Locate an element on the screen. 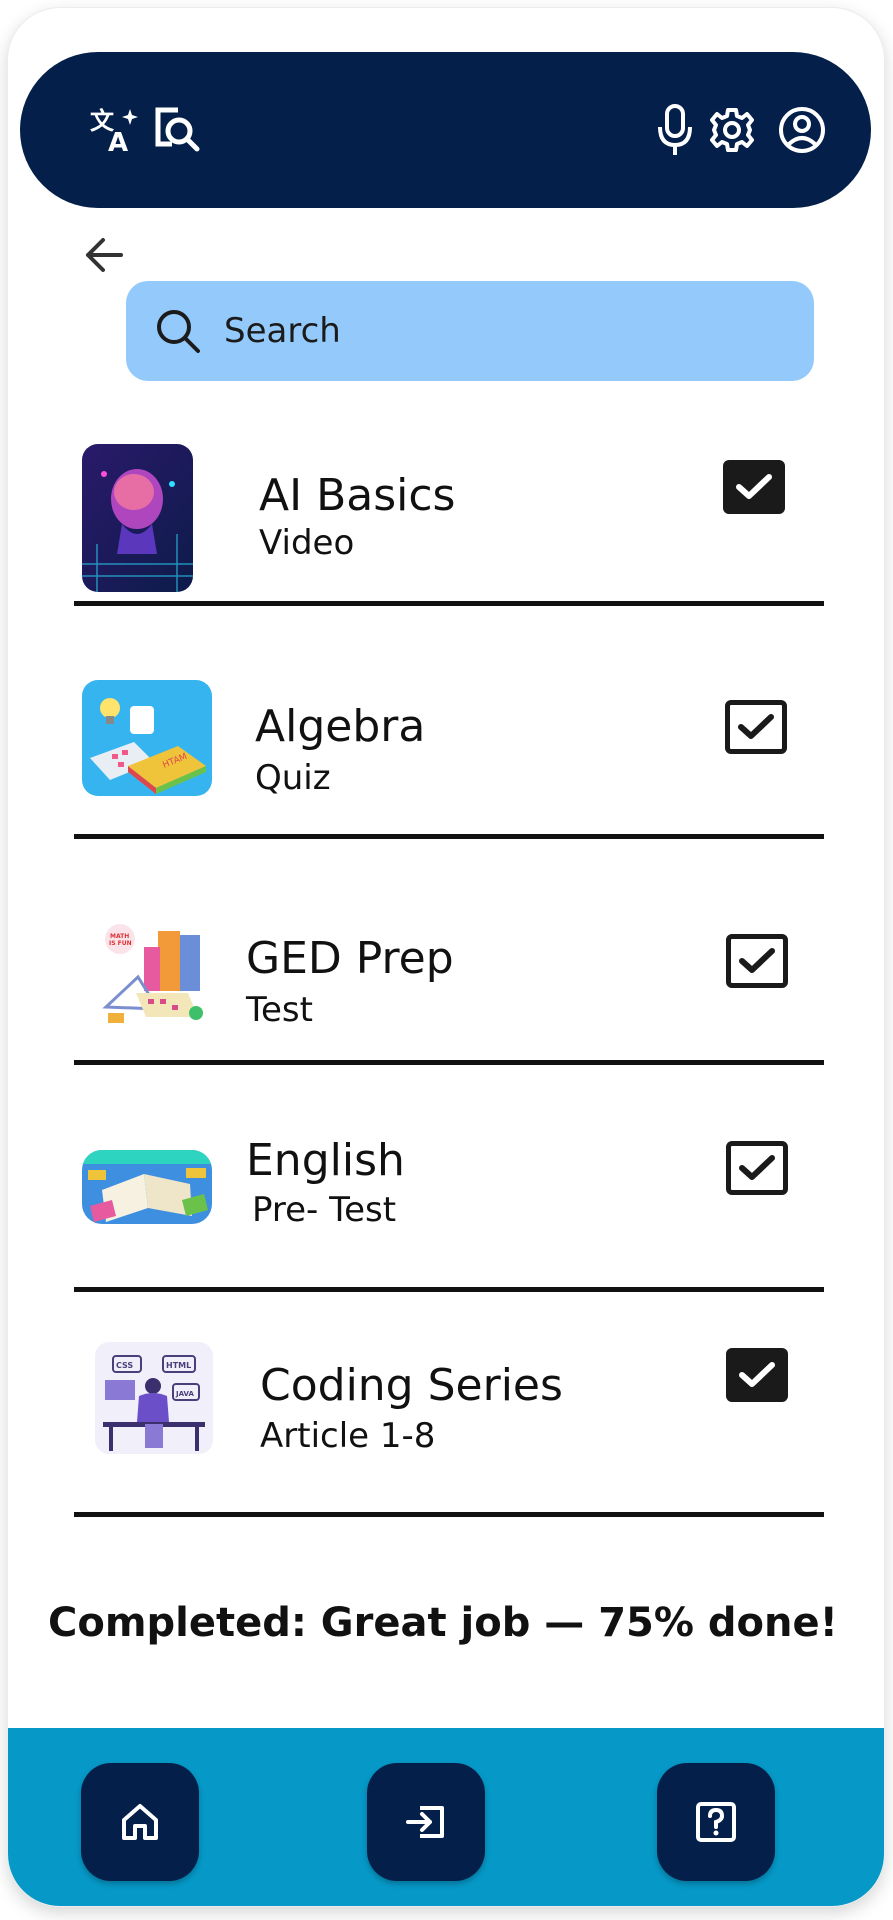 This screenshot has height=1920, width=893. item-type: Video is located at coordinates (307, 543).